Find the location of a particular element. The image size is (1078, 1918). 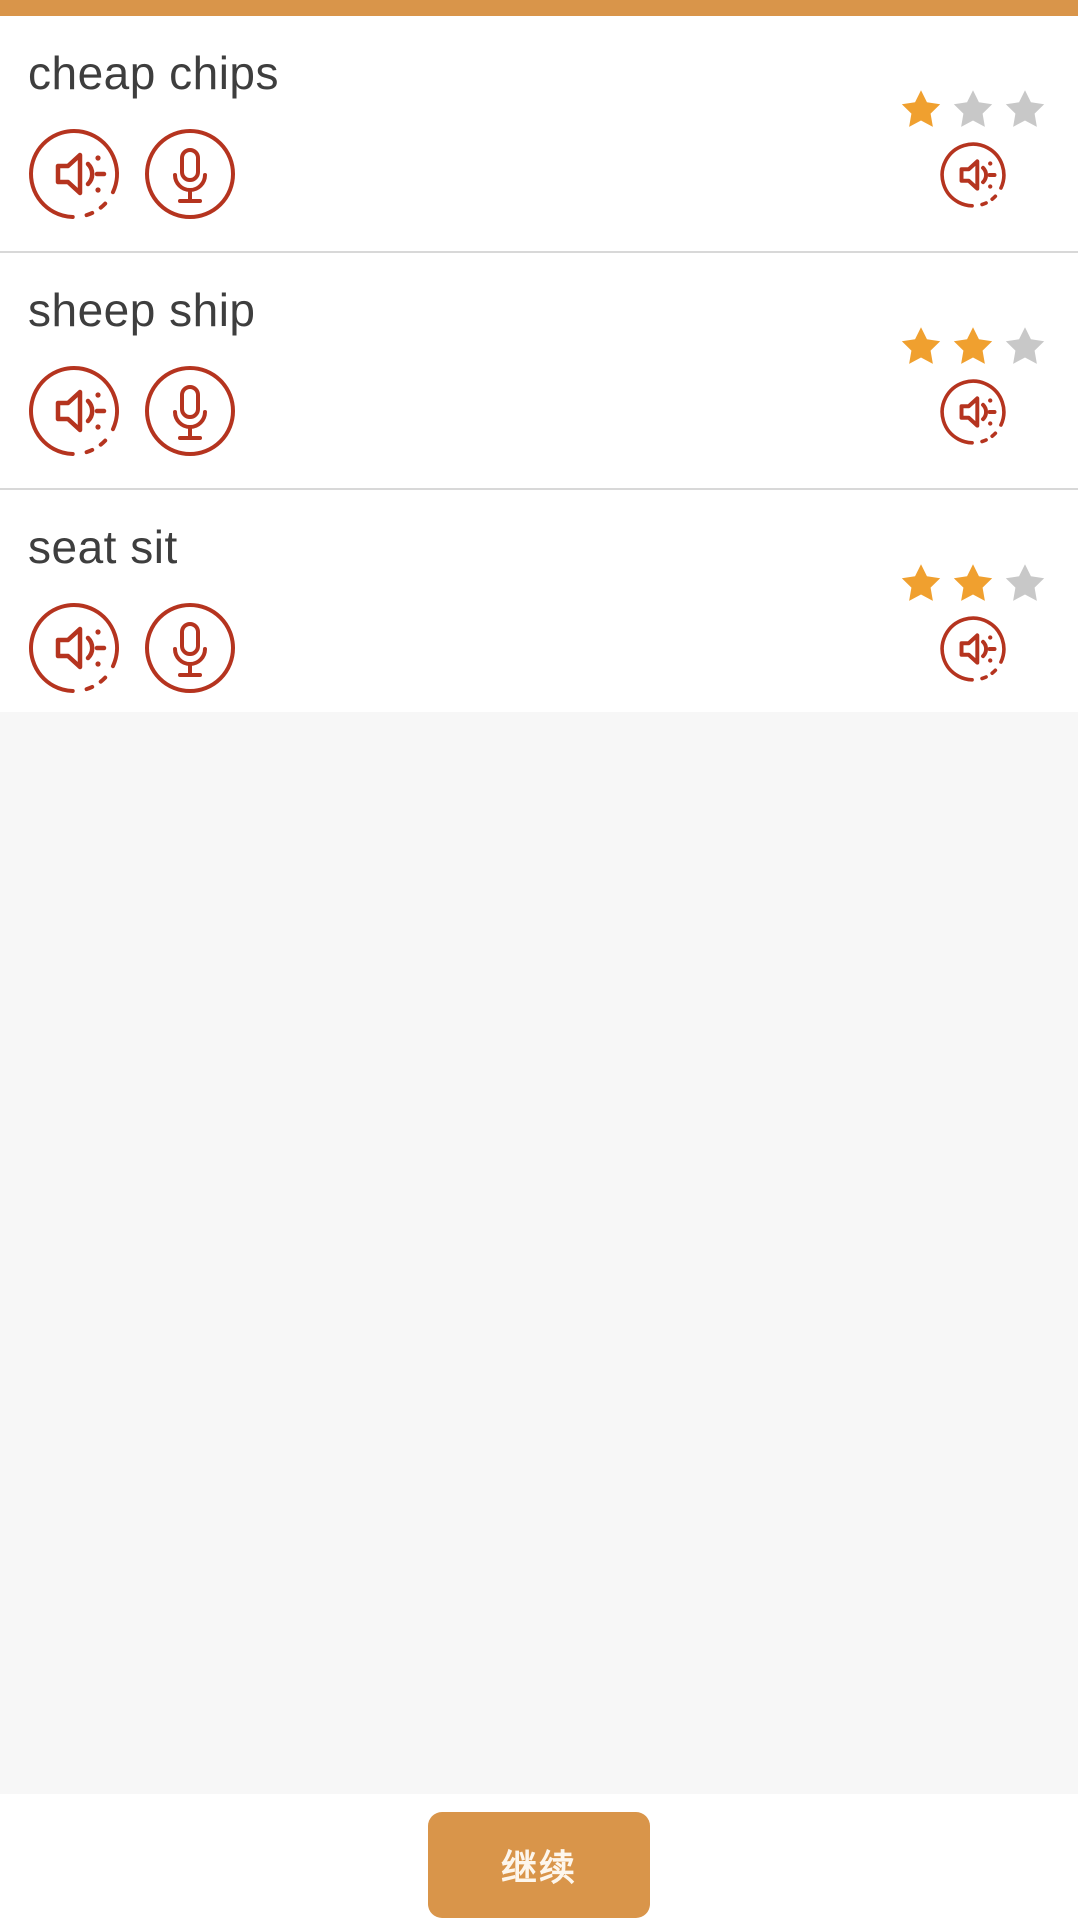

word-pair-row: seat sit is located at coordinates (539, 601).